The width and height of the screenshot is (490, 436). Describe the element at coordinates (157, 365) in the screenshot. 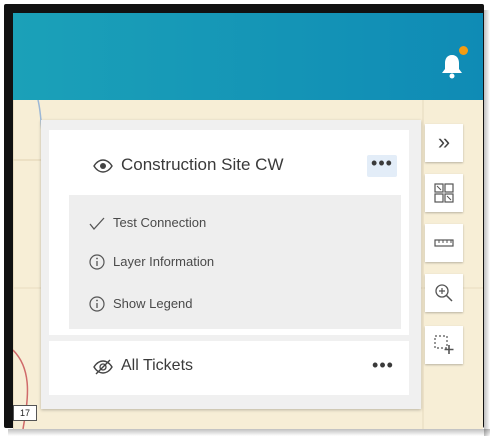

I see `layer-name: All Tickets` at that location.